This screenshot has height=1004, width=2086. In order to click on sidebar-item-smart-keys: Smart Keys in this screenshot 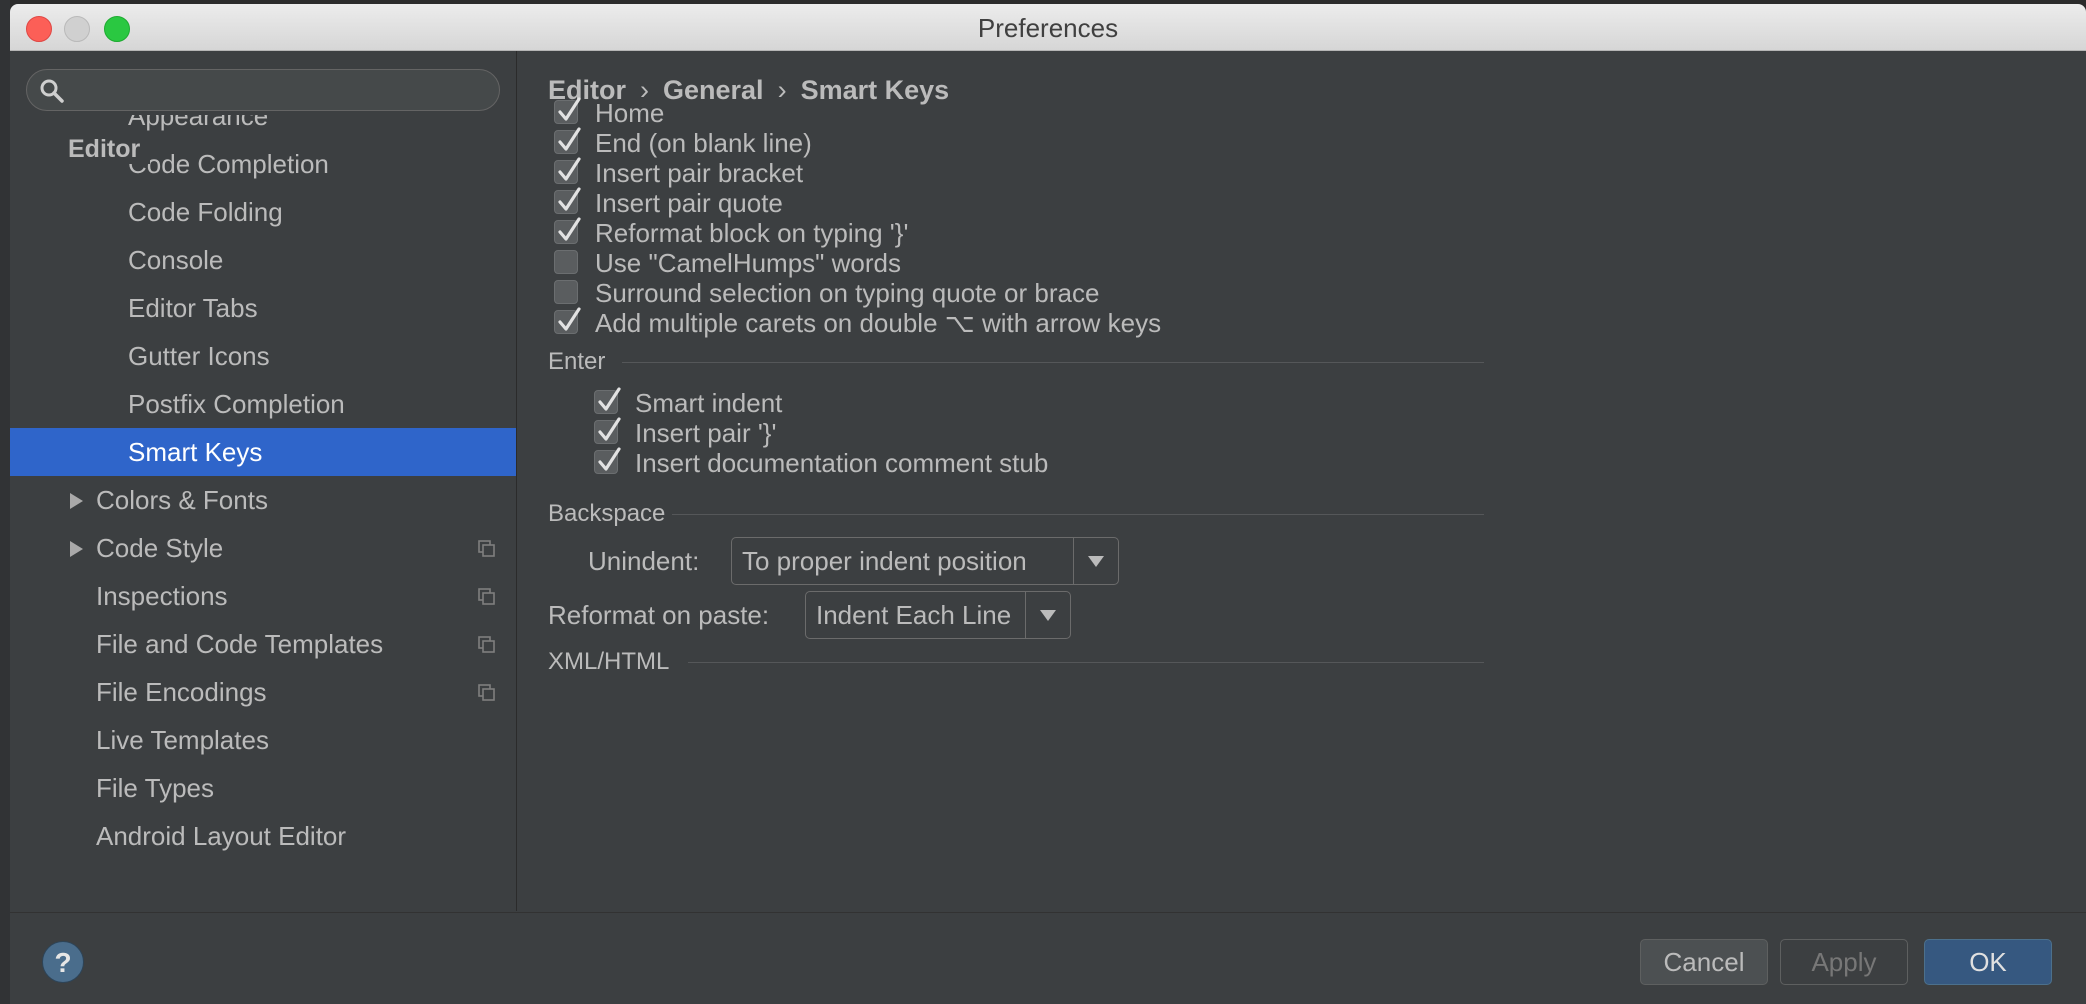, I will do `click(263, 452)`.